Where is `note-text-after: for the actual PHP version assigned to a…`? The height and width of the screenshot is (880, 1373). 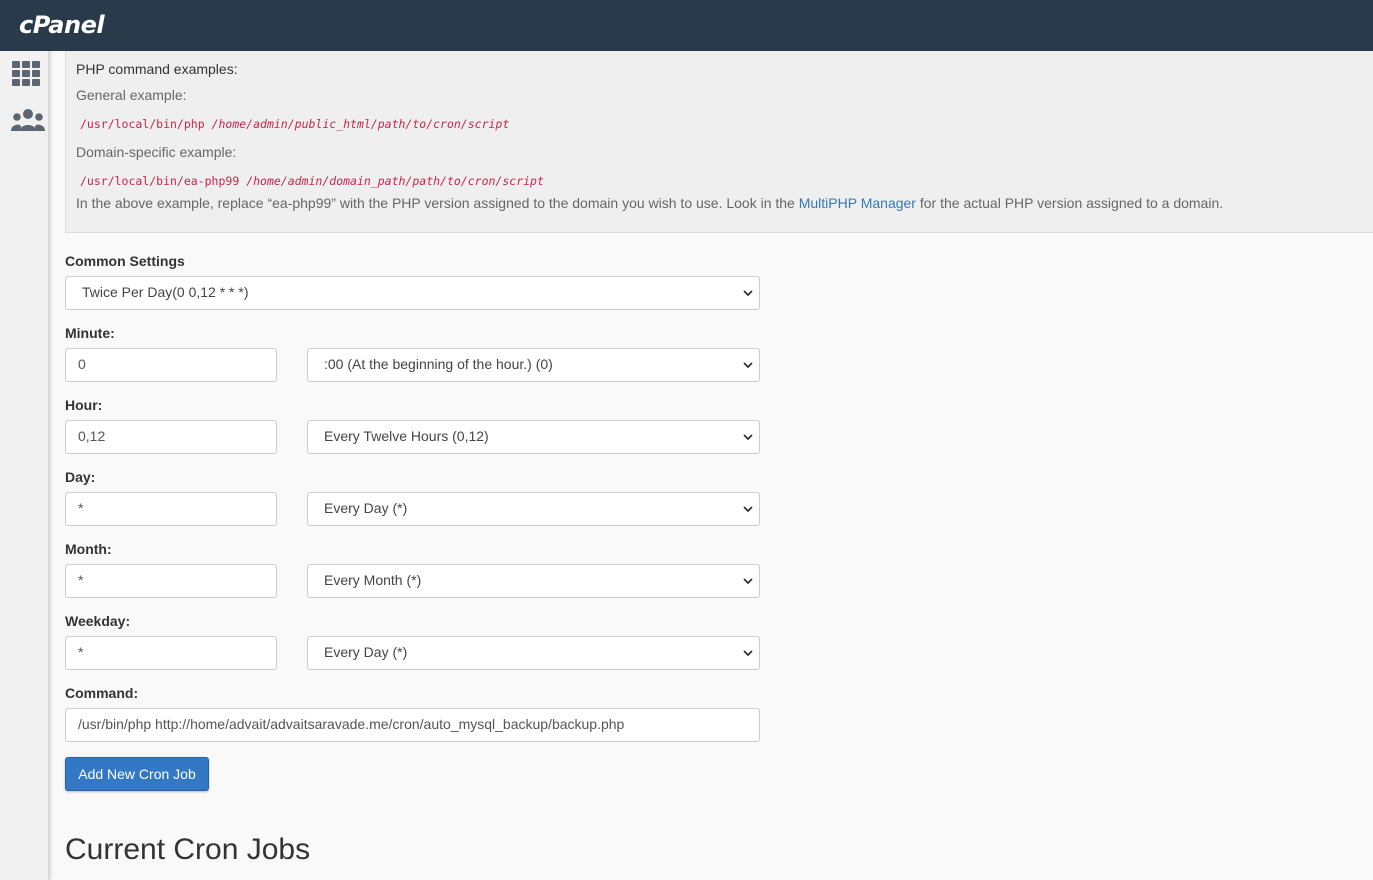
note-text-after: for the actual PHP version assigned to a… is located at coordinates (1069, 203).